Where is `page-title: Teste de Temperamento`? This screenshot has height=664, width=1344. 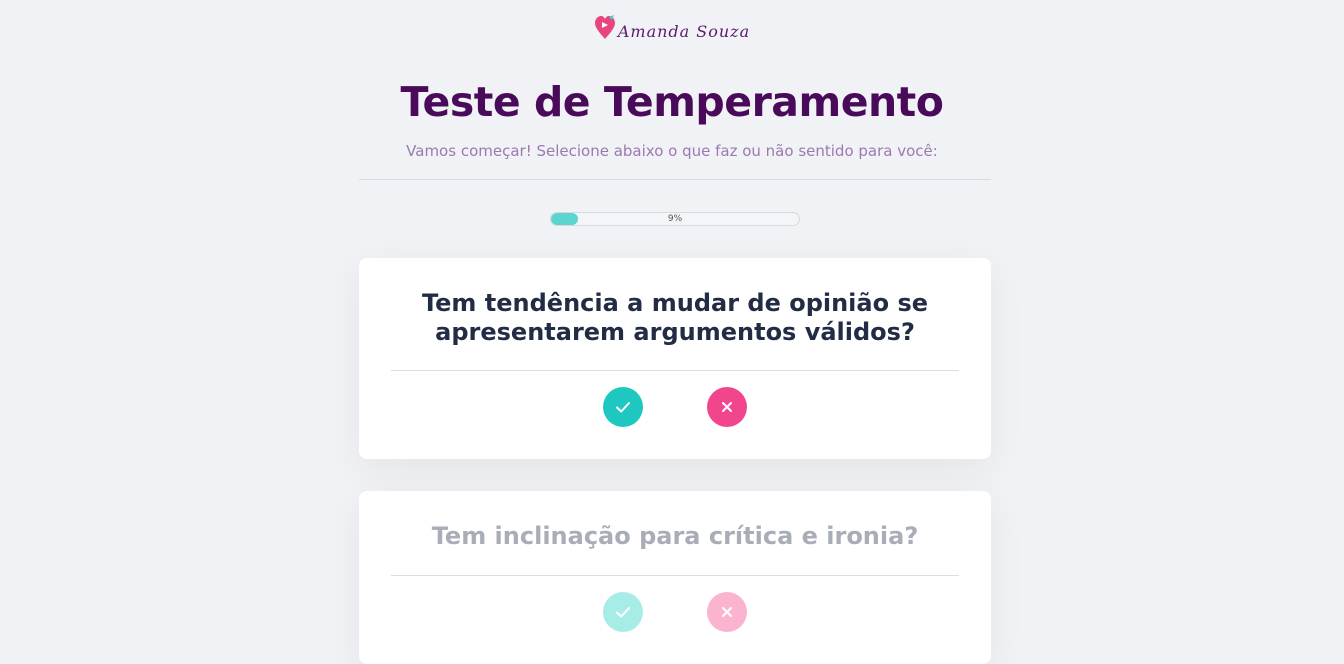 page-title: Teste de Temperamento is located at coordinates (672, 102).